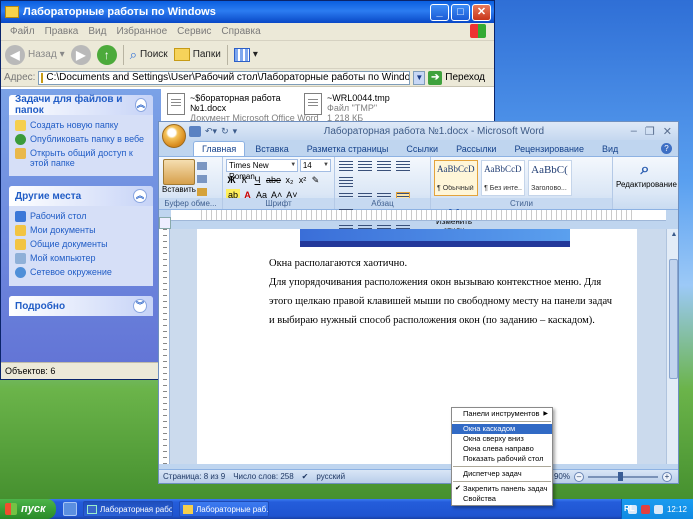  What do you see at coordinates (202, 192) in the screenshot?
I see `format-painter-icon` at bounding box center [202, 192].